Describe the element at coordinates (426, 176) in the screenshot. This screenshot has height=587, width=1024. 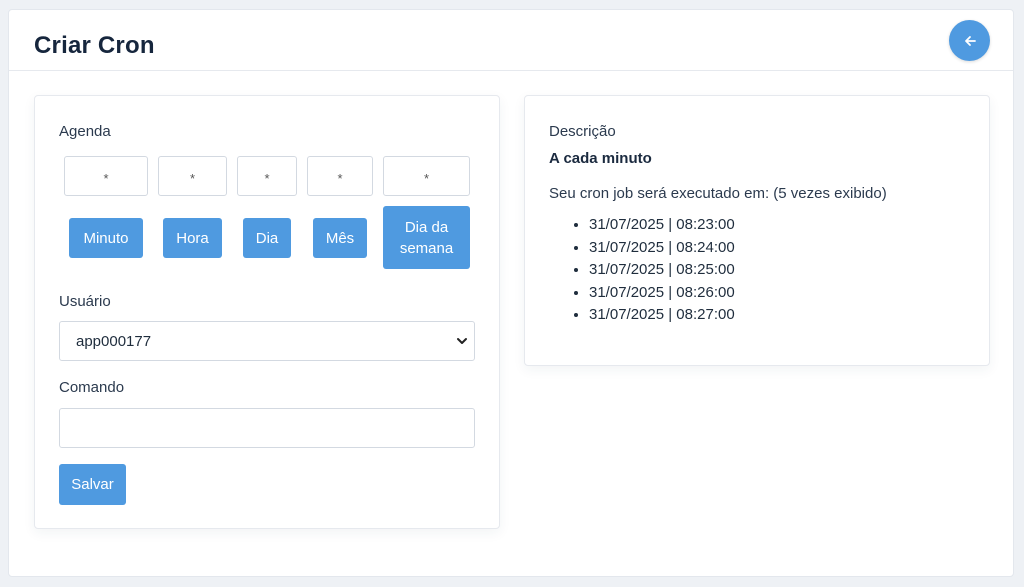
I see `weekday-input` at that location.